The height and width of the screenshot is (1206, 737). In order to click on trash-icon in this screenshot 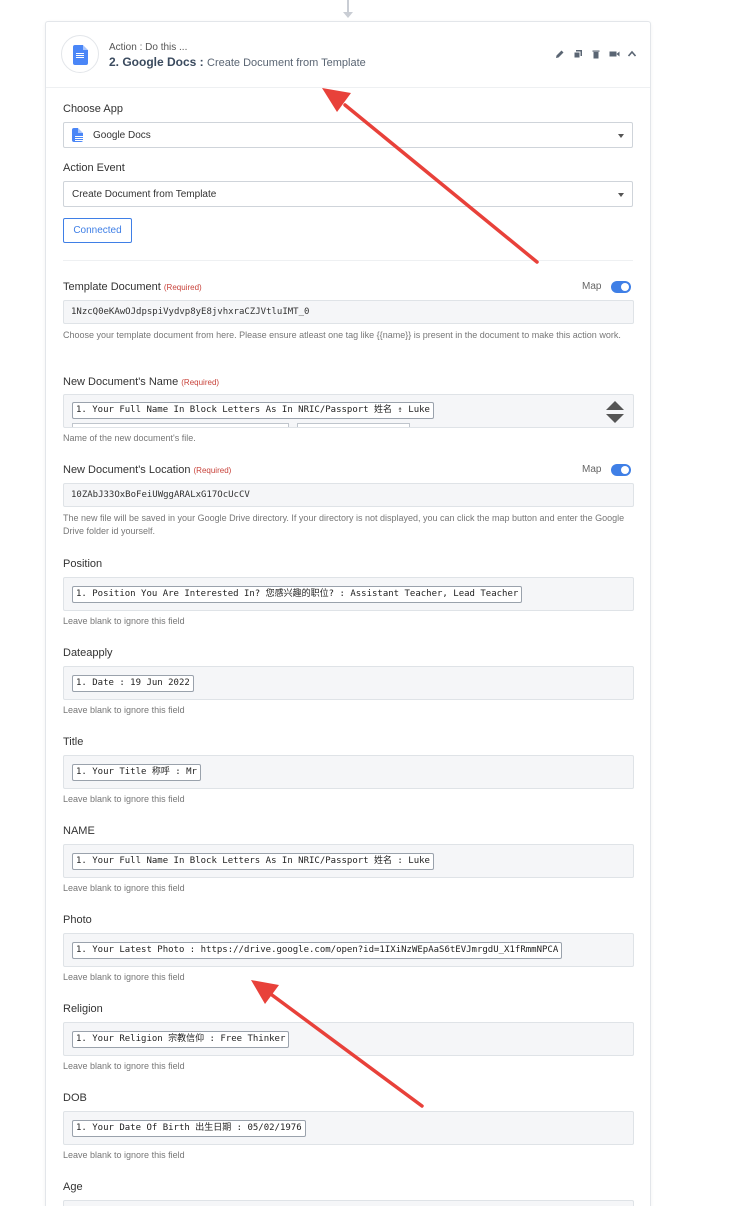, I will do `click(596, 55)`.